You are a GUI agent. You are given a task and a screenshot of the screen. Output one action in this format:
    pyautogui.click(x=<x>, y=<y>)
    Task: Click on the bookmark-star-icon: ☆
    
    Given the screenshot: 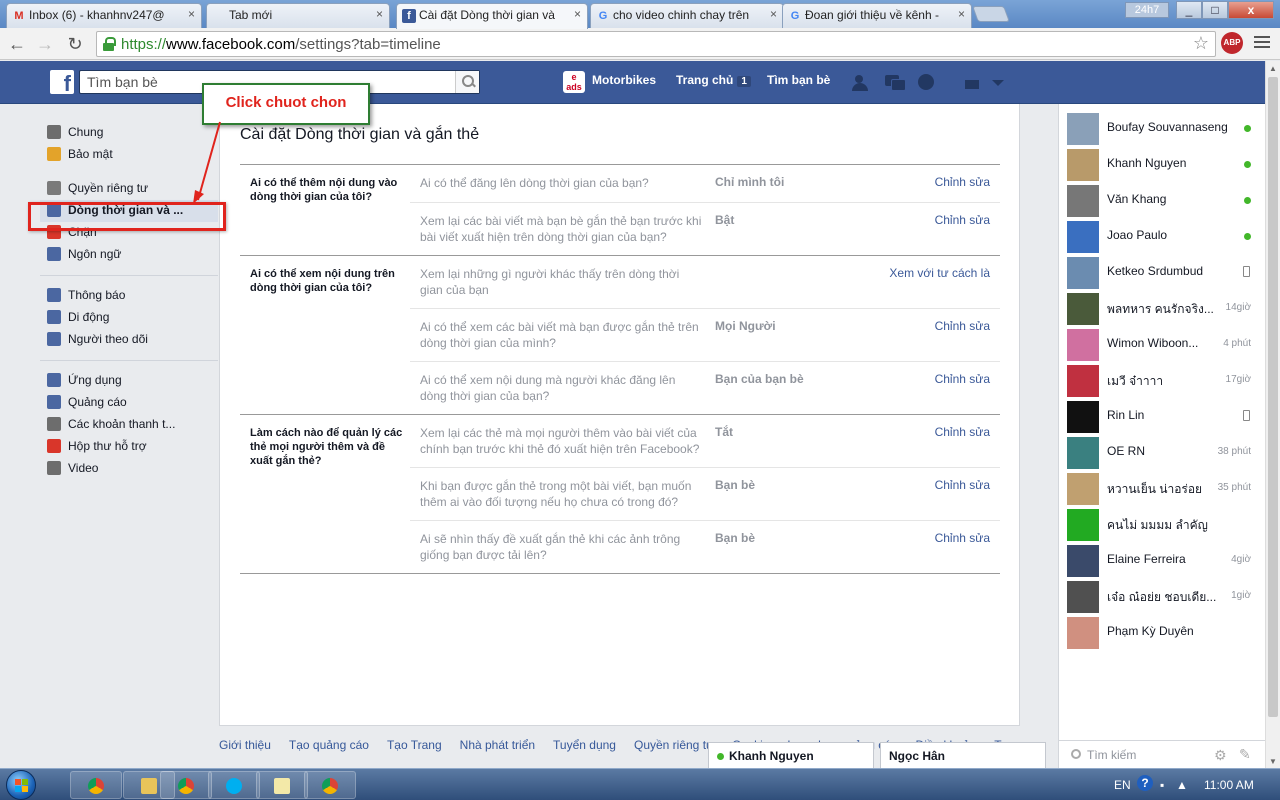 What is the action you would take?
    pyautogui.click(x=1201, y=43)
    